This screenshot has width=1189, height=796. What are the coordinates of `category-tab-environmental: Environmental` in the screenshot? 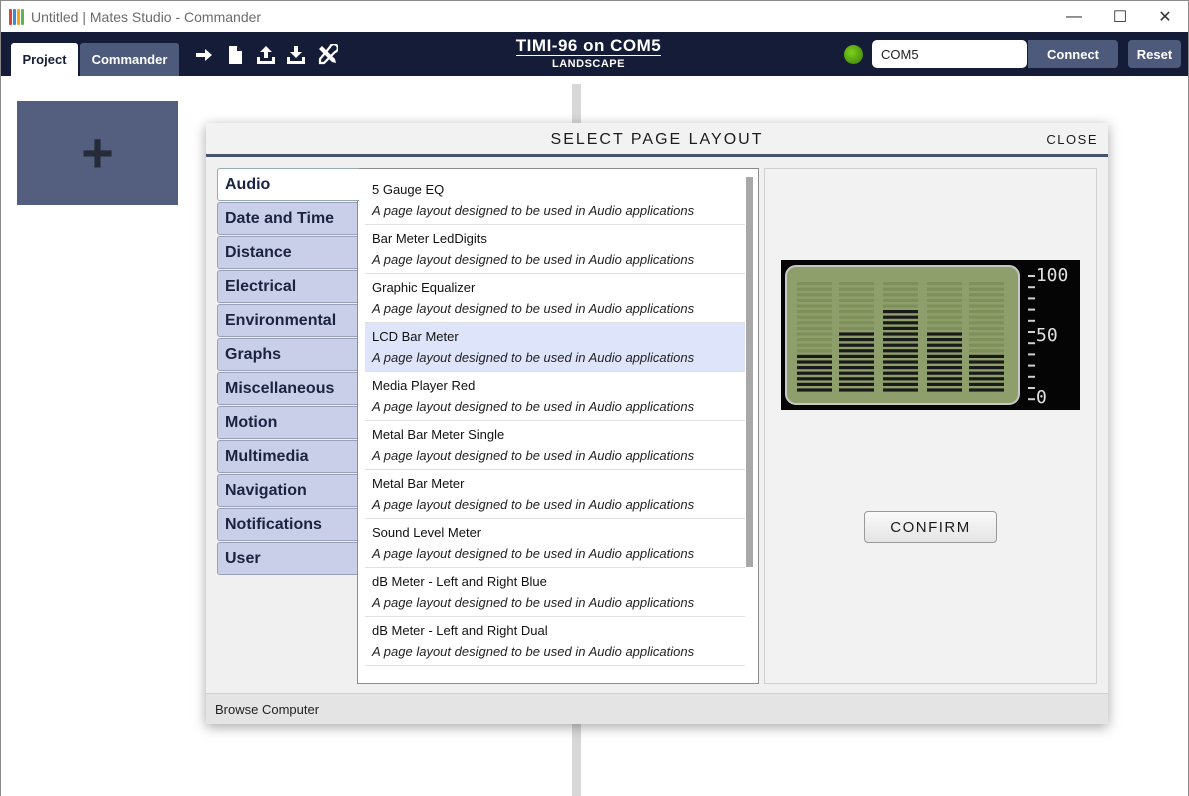 It's located at (288, 320).